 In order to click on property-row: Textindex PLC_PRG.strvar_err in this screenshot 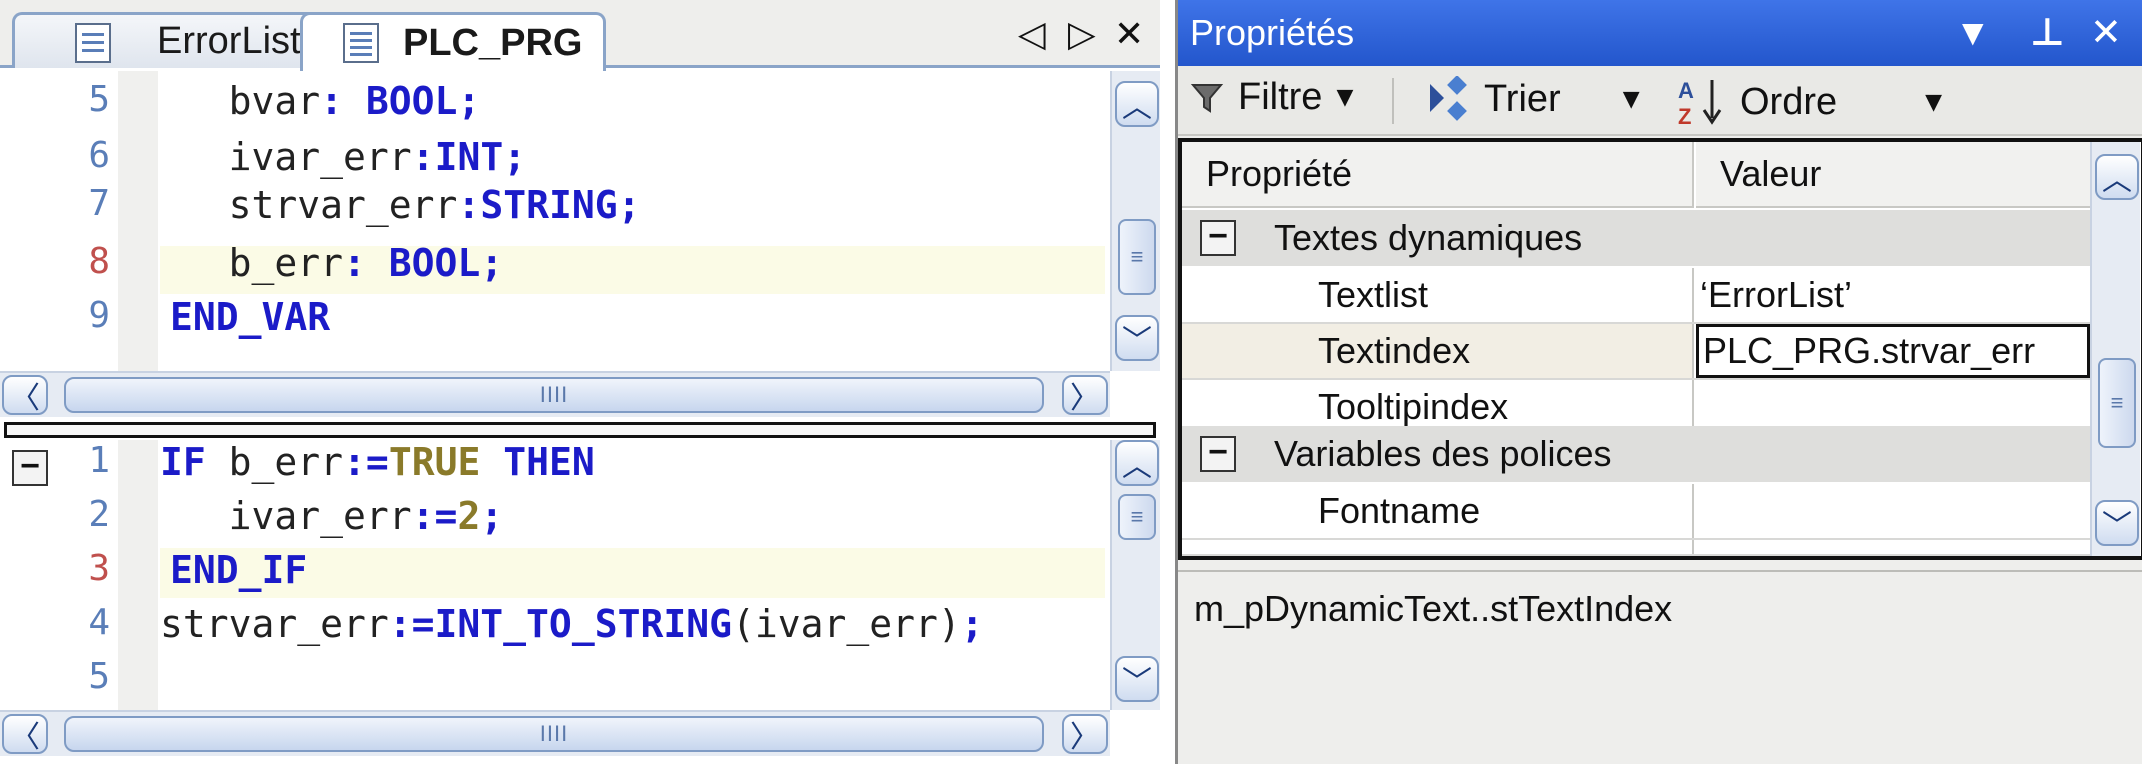, I will do `click(1636, 352)`.